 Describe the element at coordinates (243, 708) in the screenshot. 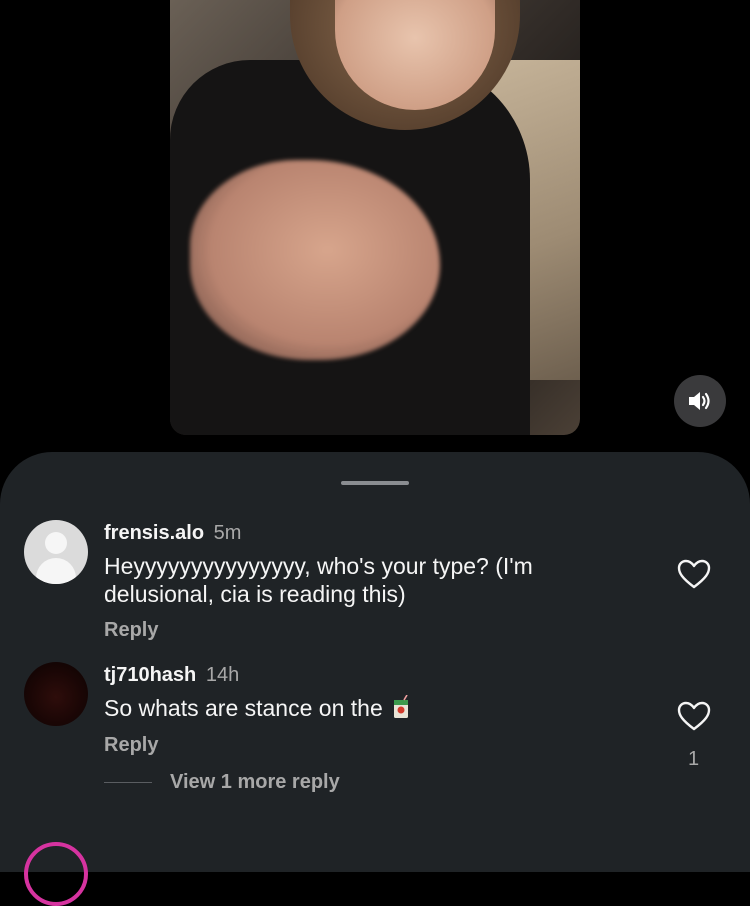

I see `comment-text: So whats are stance on the` at that location.